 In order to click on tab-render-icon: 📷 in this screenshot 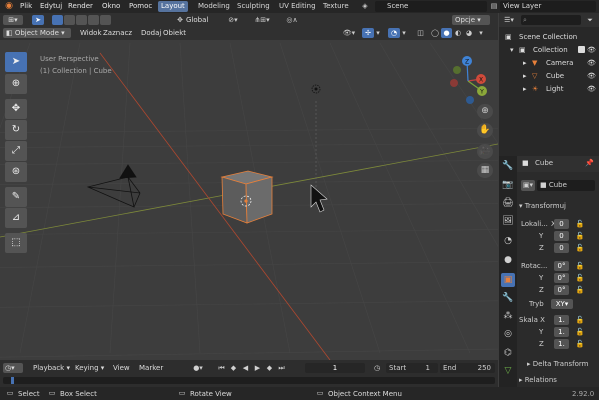, I will do `click(508, 185)`.